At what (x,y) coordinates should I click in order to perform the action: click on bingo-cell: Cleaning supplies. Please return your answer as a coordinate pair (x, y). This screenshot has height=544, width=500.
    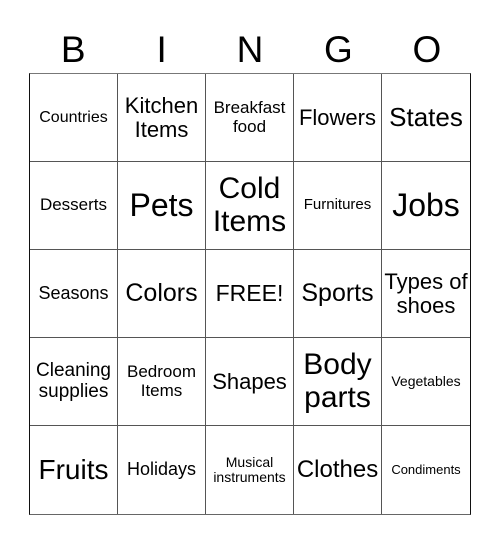
    Looking at the image, I should click on (74, 382).